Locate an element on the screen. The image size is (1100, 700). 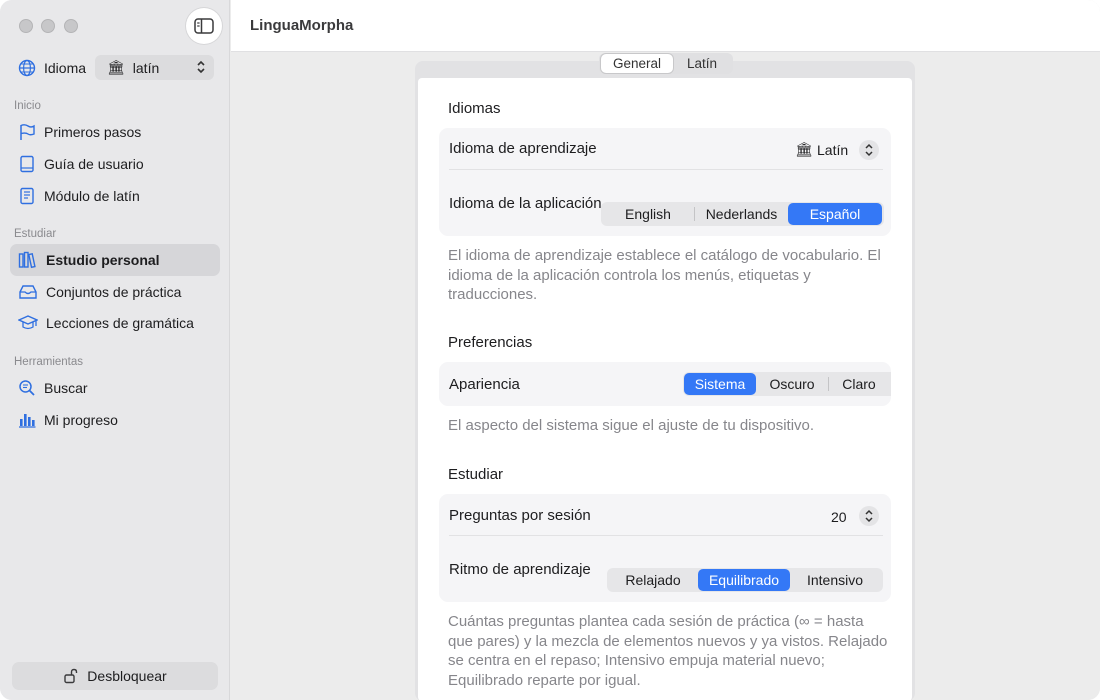
sidebar-item-label: Conjuntos de práctica is located at coordinates (114, 292).